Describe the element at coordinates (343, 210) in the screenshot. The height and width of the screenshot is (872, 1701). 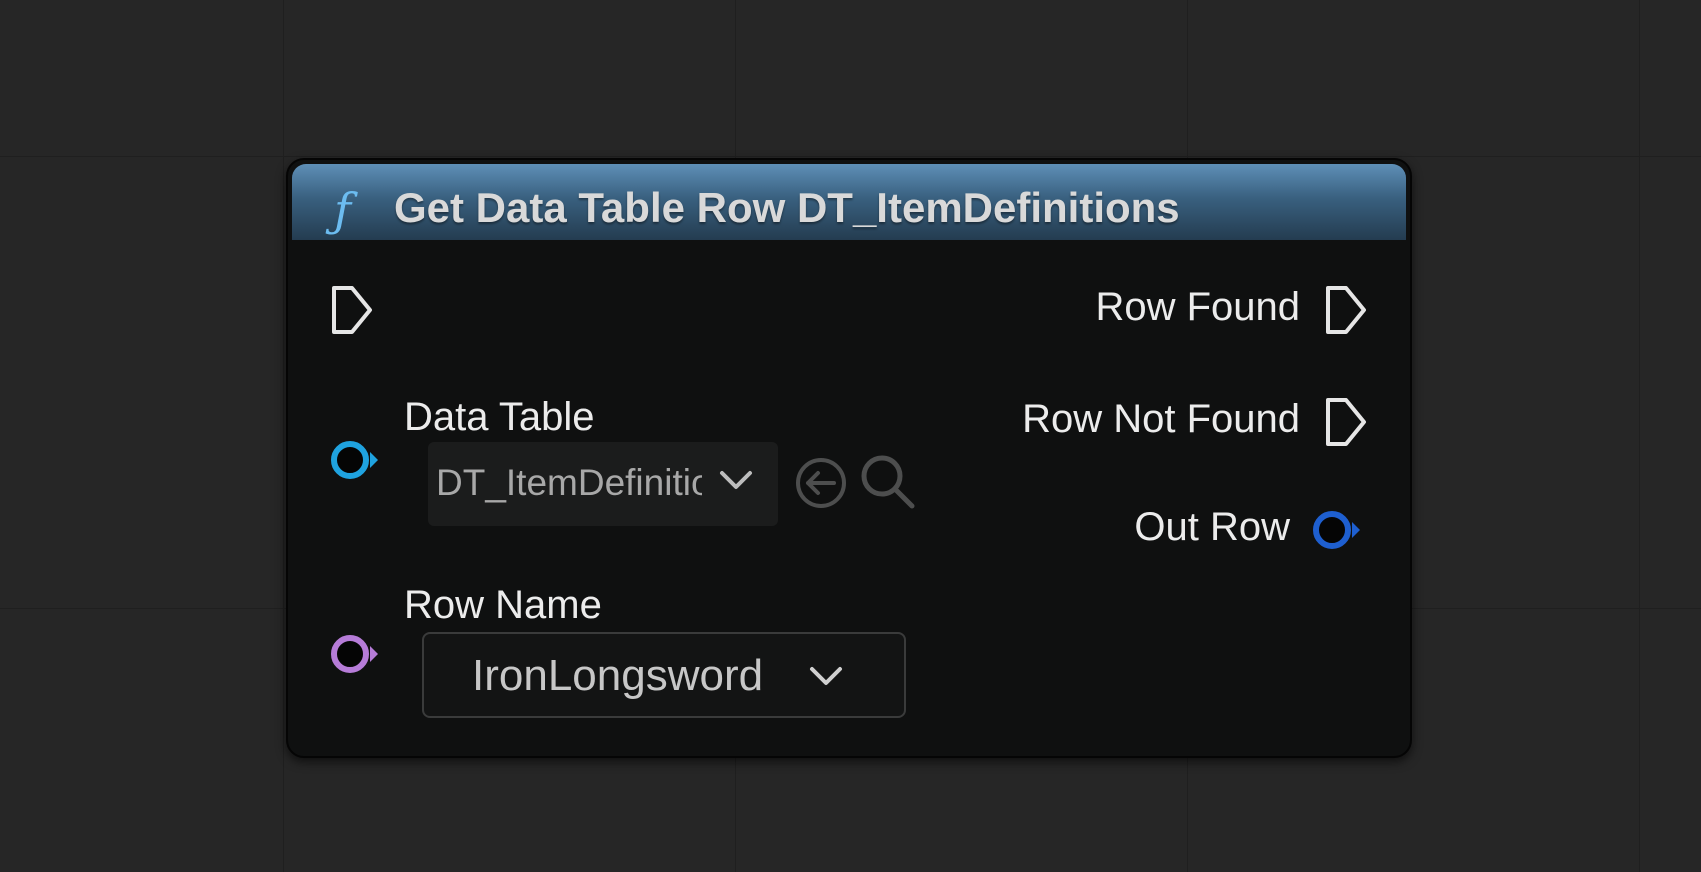
I see `function-icon: ƒ` at that location.